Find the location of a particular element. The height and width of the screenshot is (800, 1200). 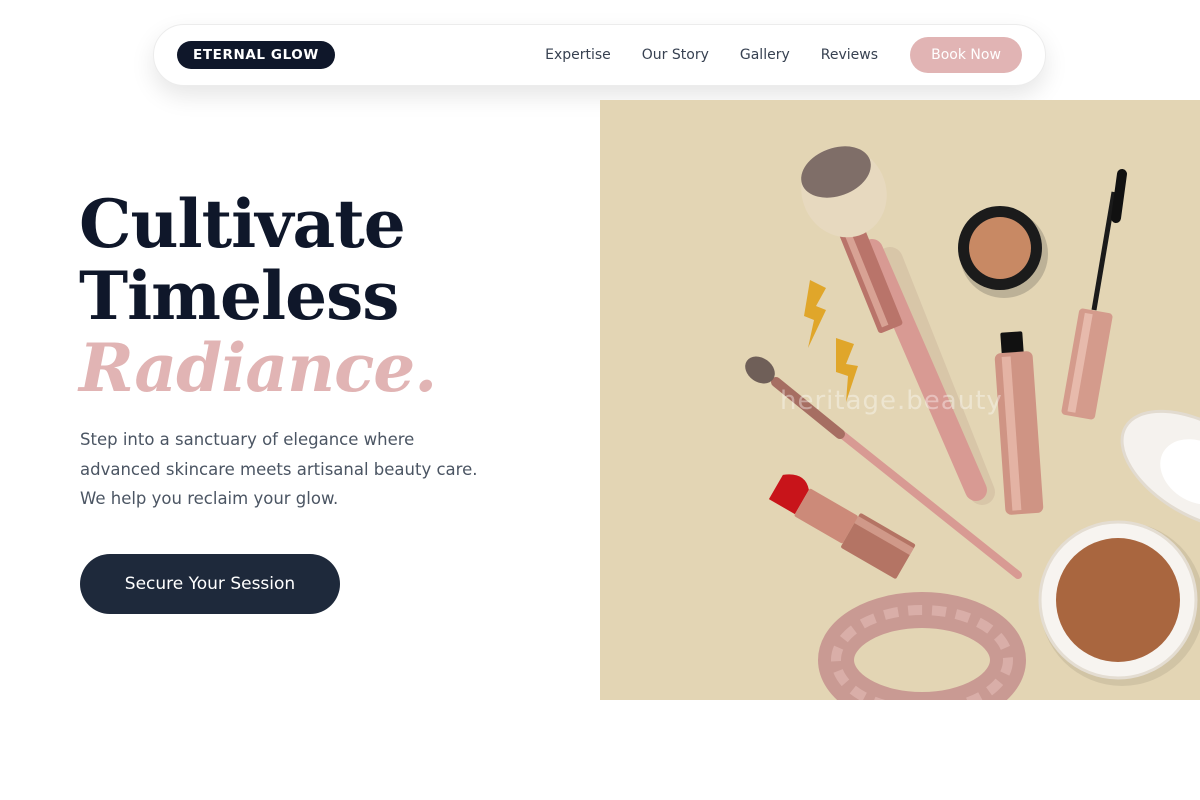

nav-link-reviews: Reviews is located at coordinates (849, 55).